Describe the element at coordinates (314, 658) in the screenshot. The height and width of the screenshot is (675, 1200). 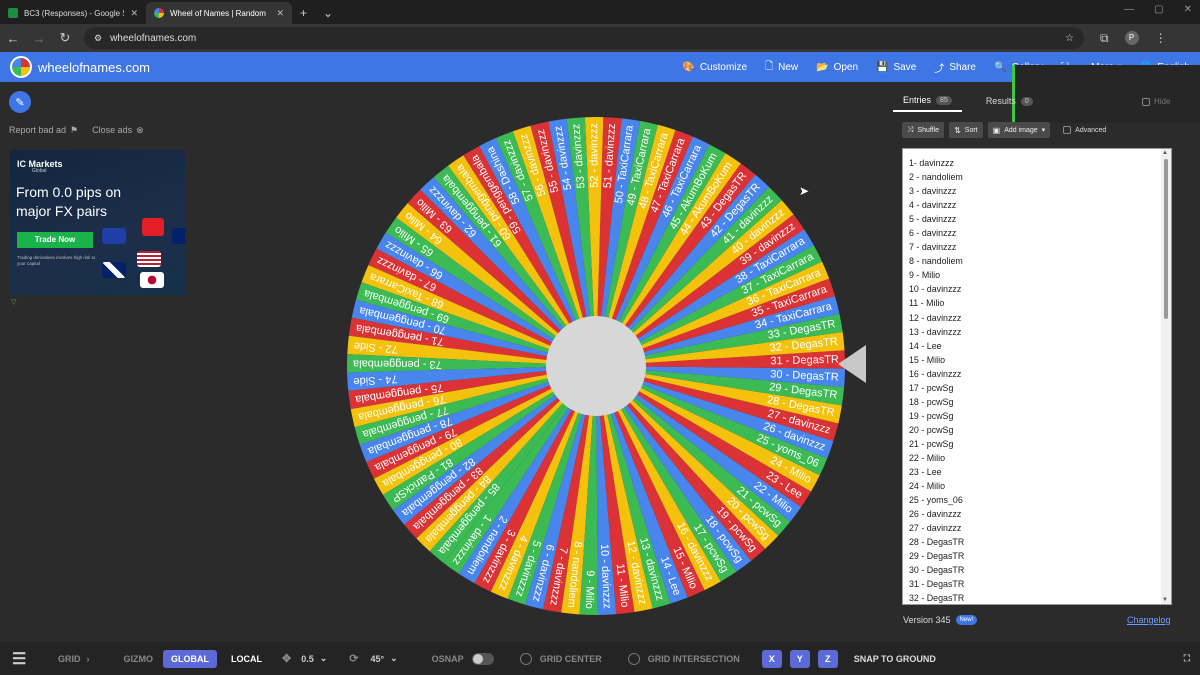
I see `step-select: 0.5 ⌄` at that location.